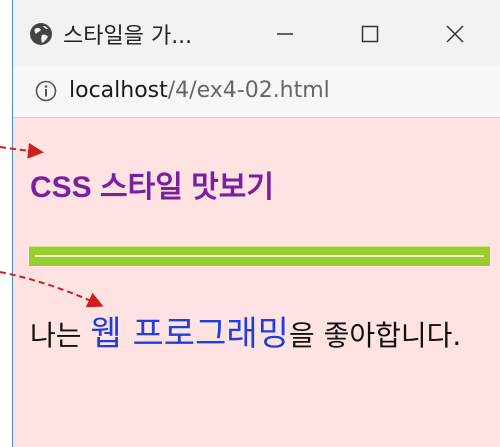  Describe the element at coordinates (22, 150) in the screenshot. I see `annotation-arrow-title` at that location.